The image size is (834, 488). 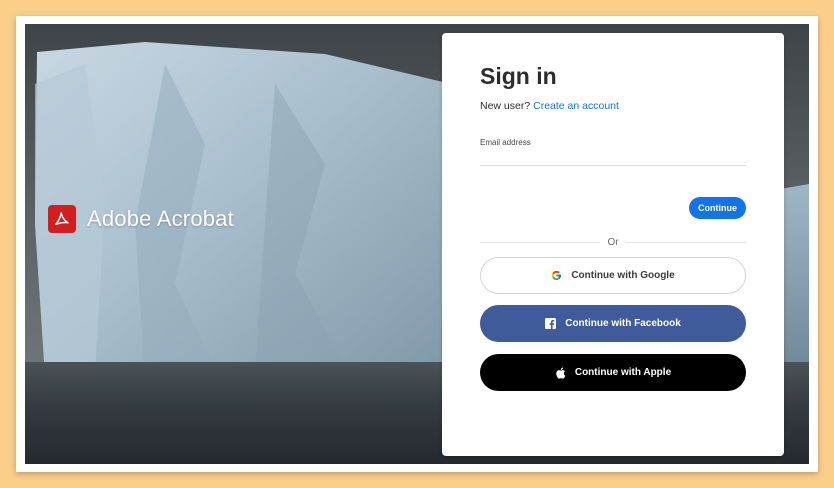 I want to click on facebook-icon, so click(x=551, y=323).